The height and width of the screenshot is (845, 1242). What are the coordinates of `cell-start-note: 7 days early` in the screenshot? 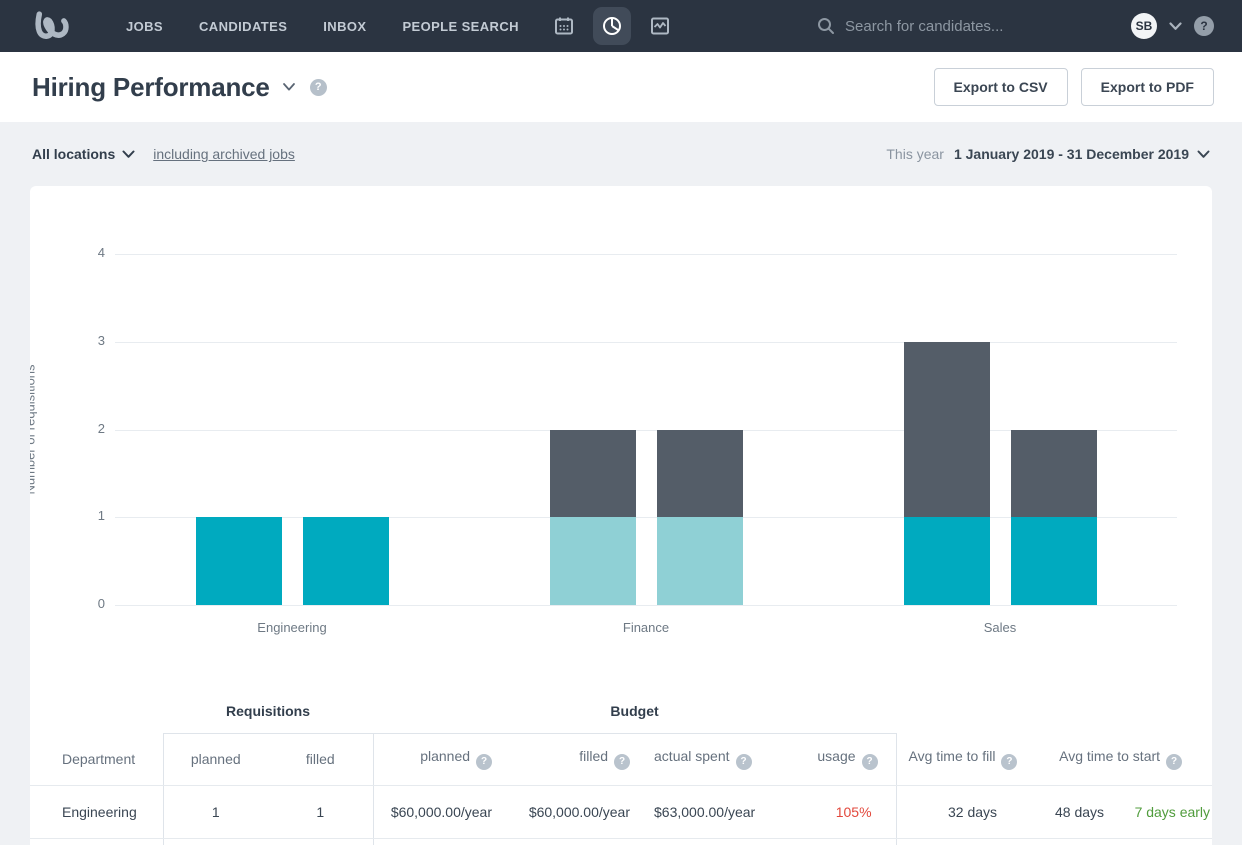 It's located at (1164, 812).